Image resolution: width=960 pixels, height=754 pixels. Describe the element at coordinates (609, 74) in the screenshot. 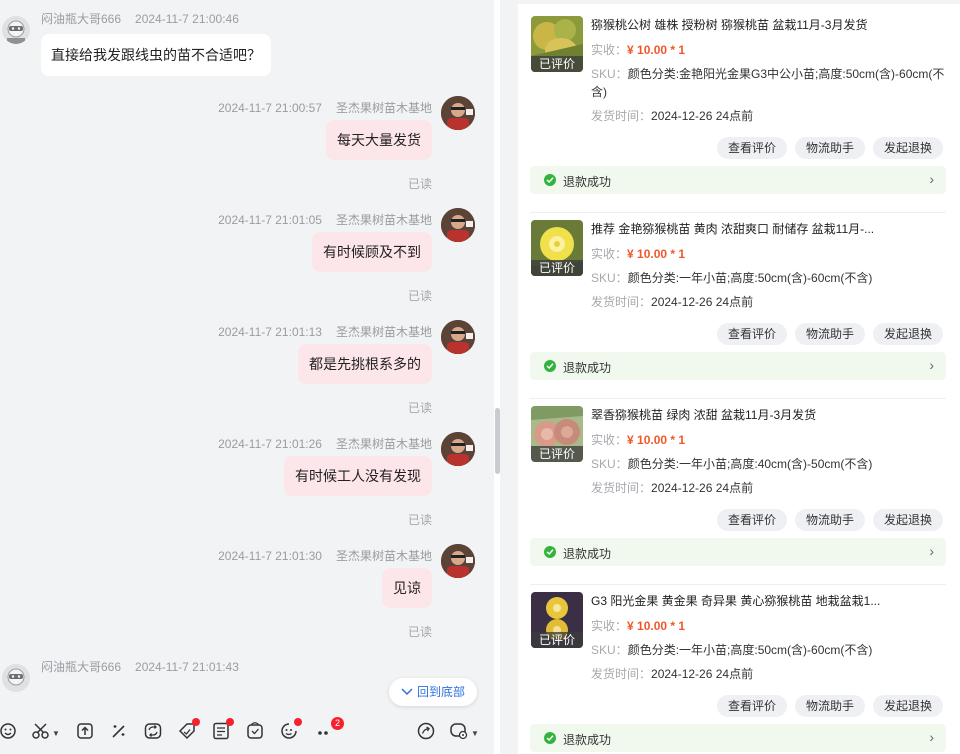

I see `sku-label: SKU：` at that location.